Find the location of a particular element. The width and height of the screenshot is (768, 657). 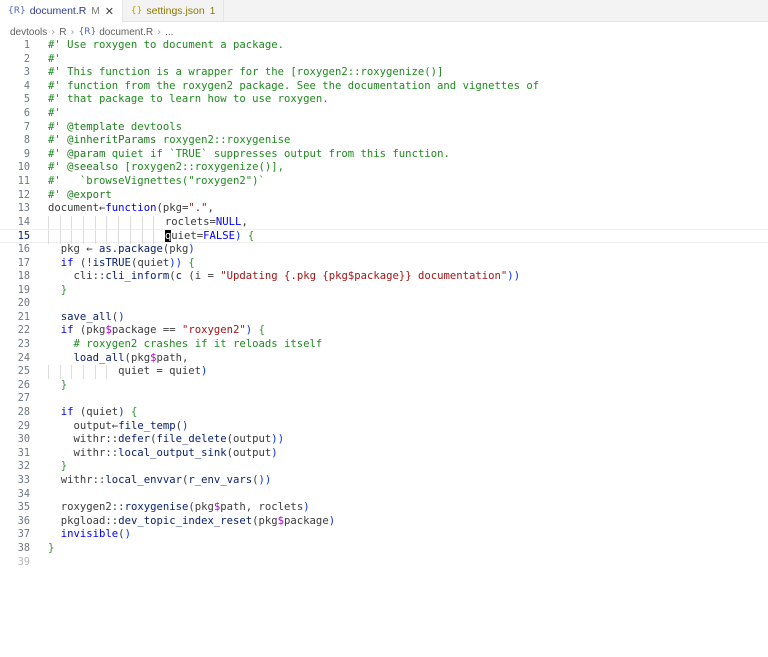

line-number: 22 is located at coordinates (23, 331).